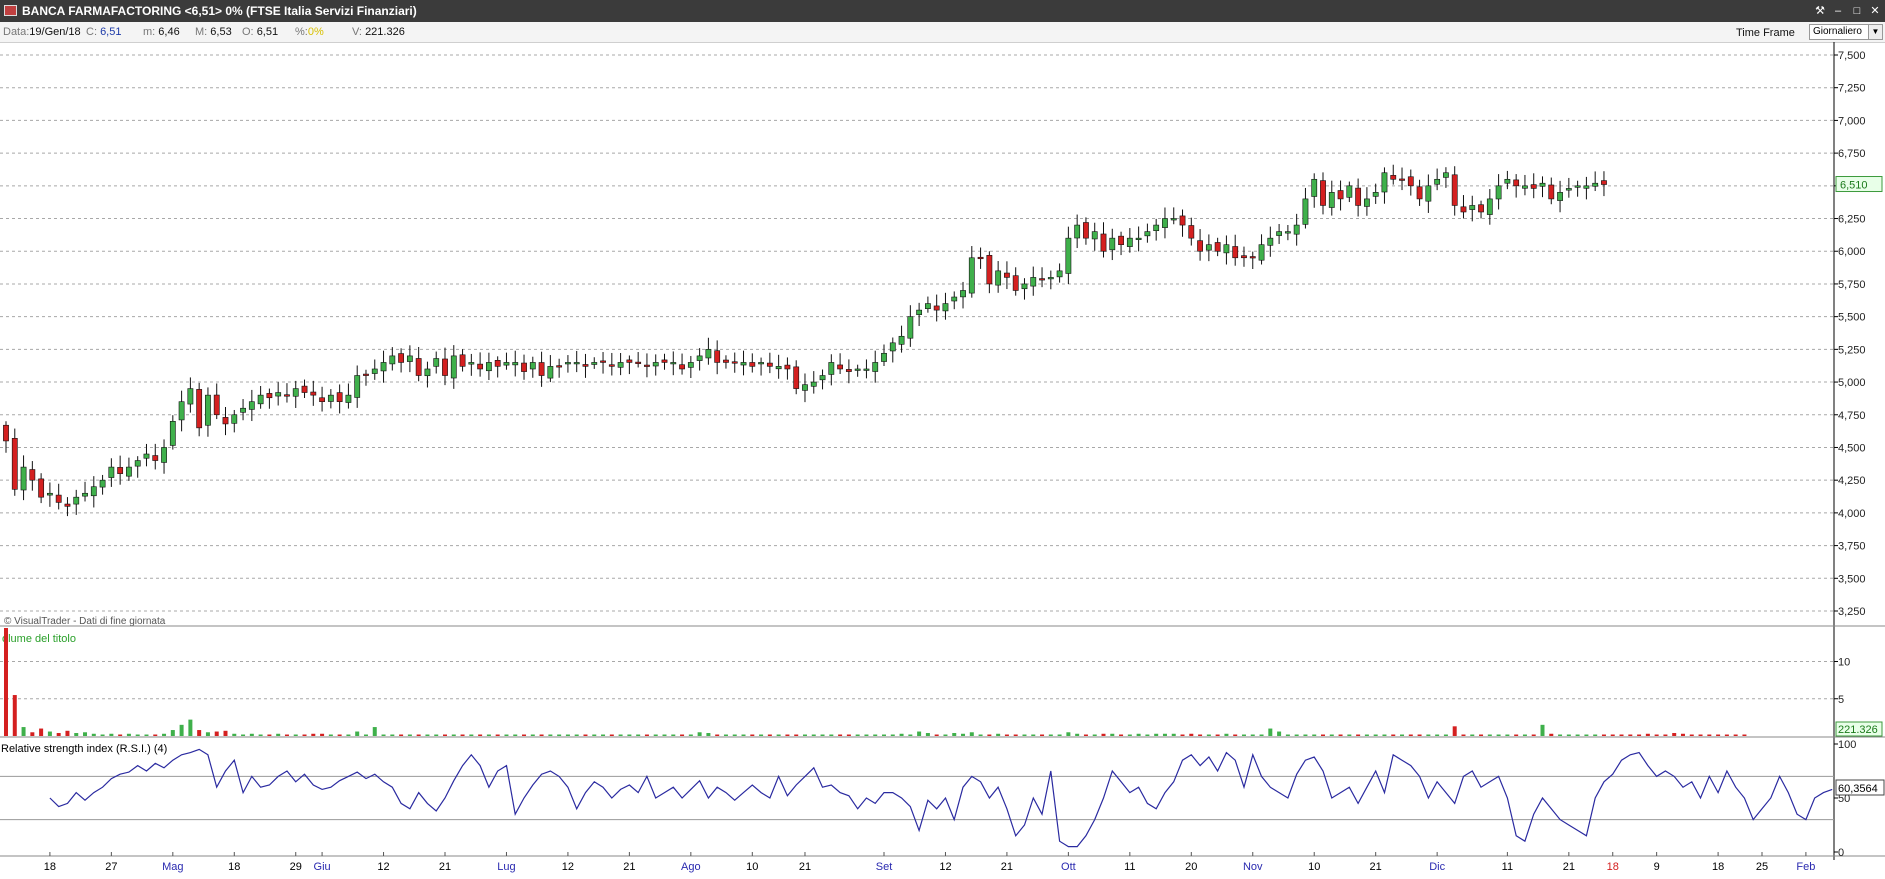  Describe the element at coordinates (1852, 252) in the screenshot. I see `price-tick-label: 6,000` at that location.